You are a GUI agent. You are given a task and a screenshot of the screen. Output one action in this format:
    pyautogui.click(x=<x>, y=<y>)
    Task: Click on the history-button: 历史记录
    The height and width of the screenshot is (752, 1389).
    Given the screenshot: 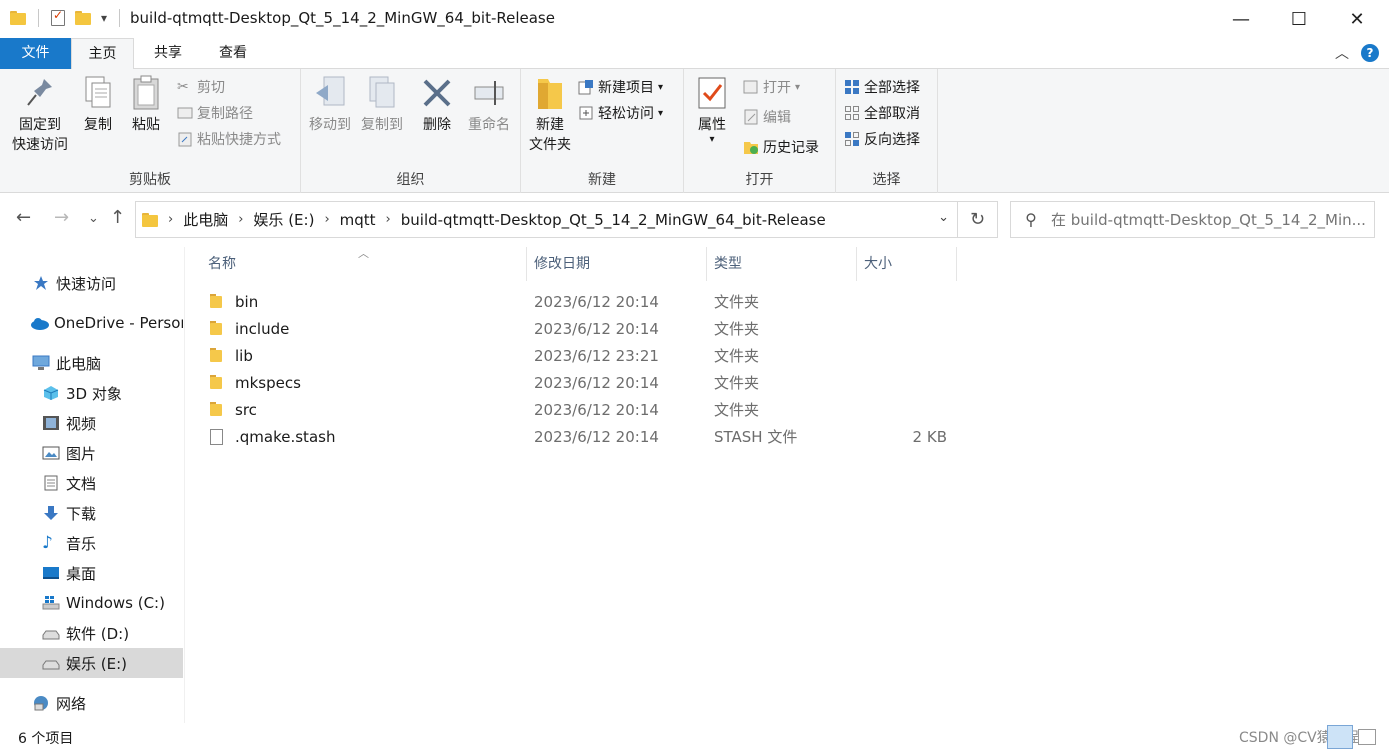 What is the action you would take?
    pyautogui.click(x=781, y=147)
    